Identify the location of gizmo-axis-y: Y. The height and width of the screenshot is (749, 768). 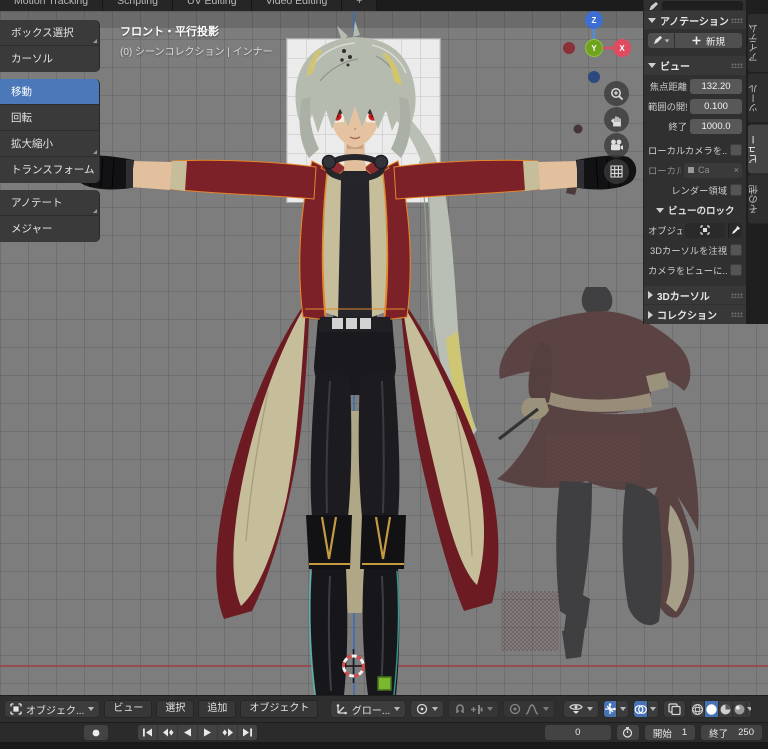
(594, 48).